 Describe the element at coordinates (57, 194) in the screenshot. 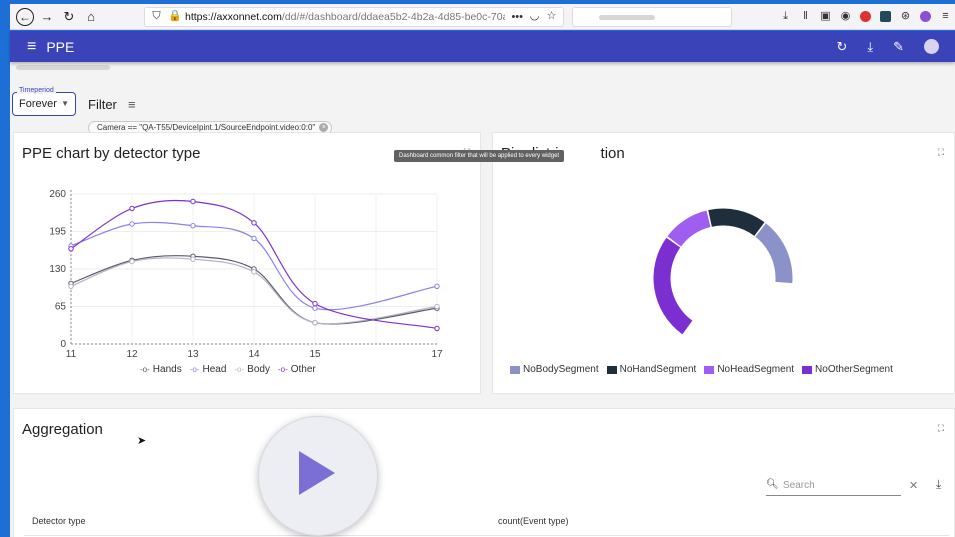

I see `y-tick-label: 260` at that location.